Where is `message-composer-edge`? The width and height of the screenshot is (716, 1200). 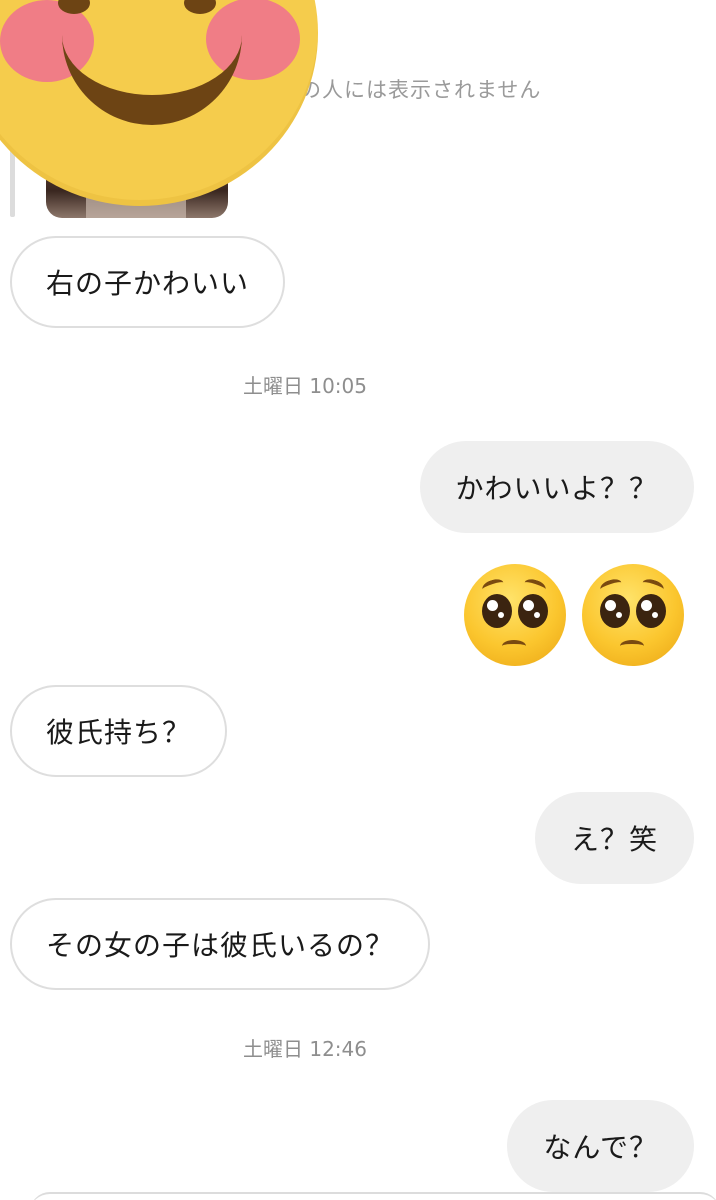 message-composer-edge is located at coordinates (373, 1196).